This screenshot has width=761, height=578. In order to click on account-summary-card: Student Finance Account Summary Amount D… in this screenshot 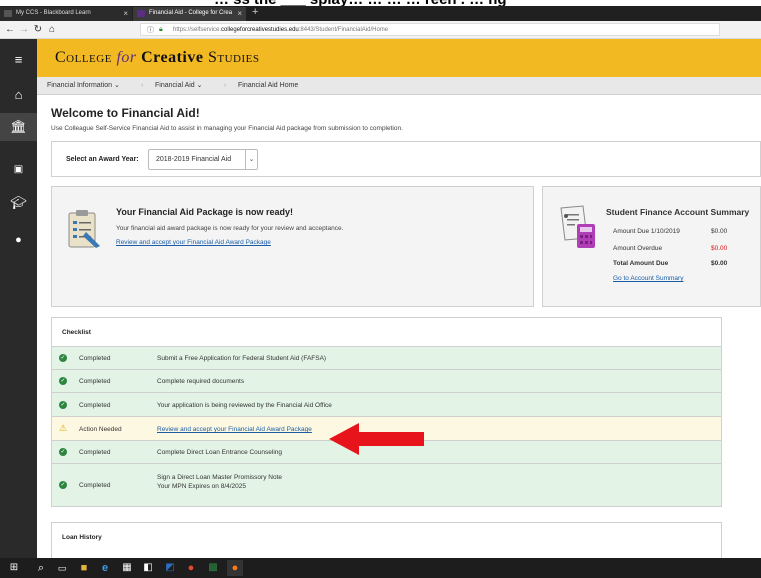, I will do `click(651, 246)`.